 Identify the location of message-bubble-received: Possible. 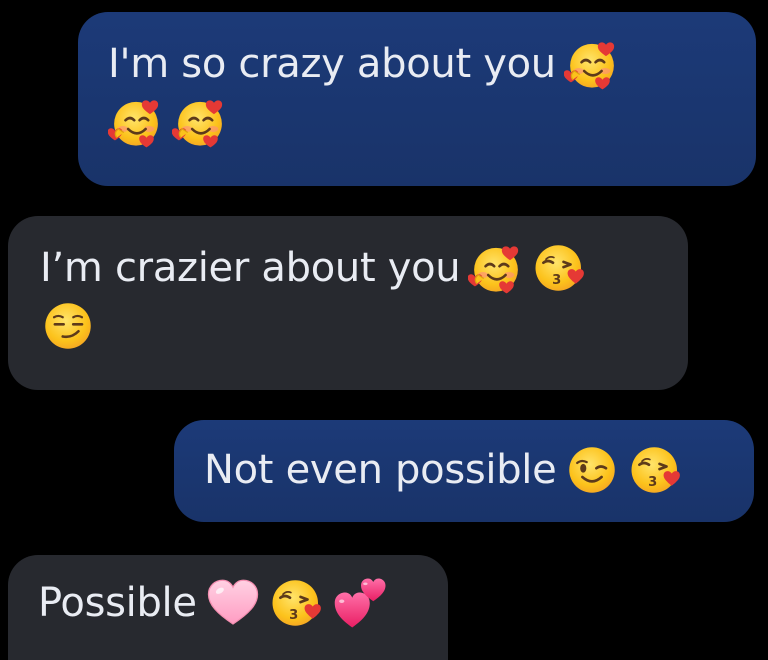
(228, 607).